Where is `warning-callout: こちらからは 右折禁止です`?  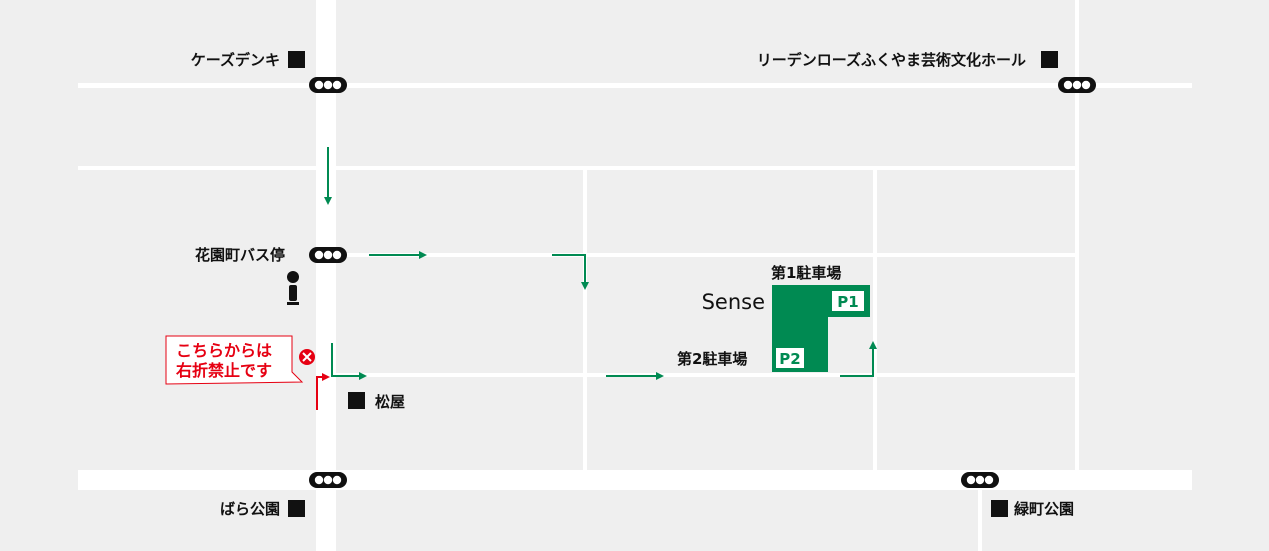
warning-callout: こちらからは 右折禁止です is located at coordinates (234, 360).